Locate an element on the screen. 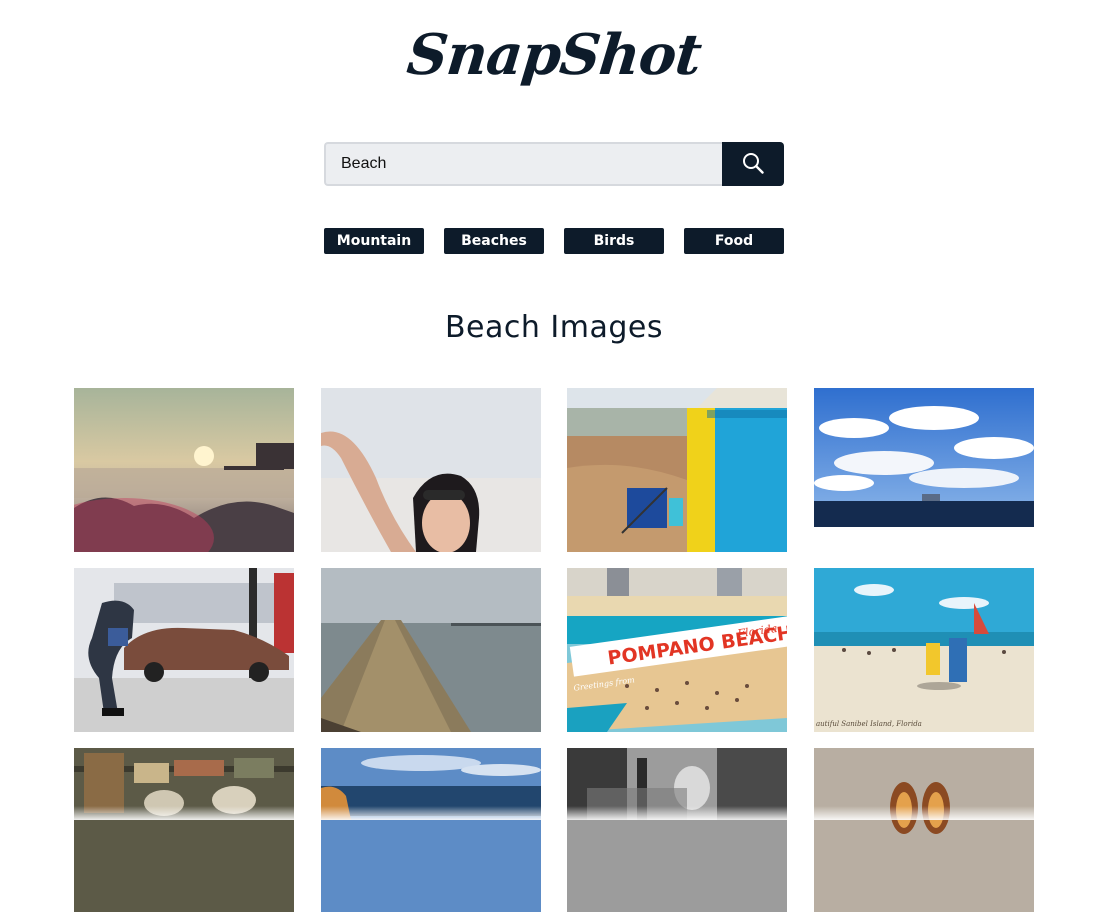  category-button-birds: Birds is located at coordinates (614, 241).